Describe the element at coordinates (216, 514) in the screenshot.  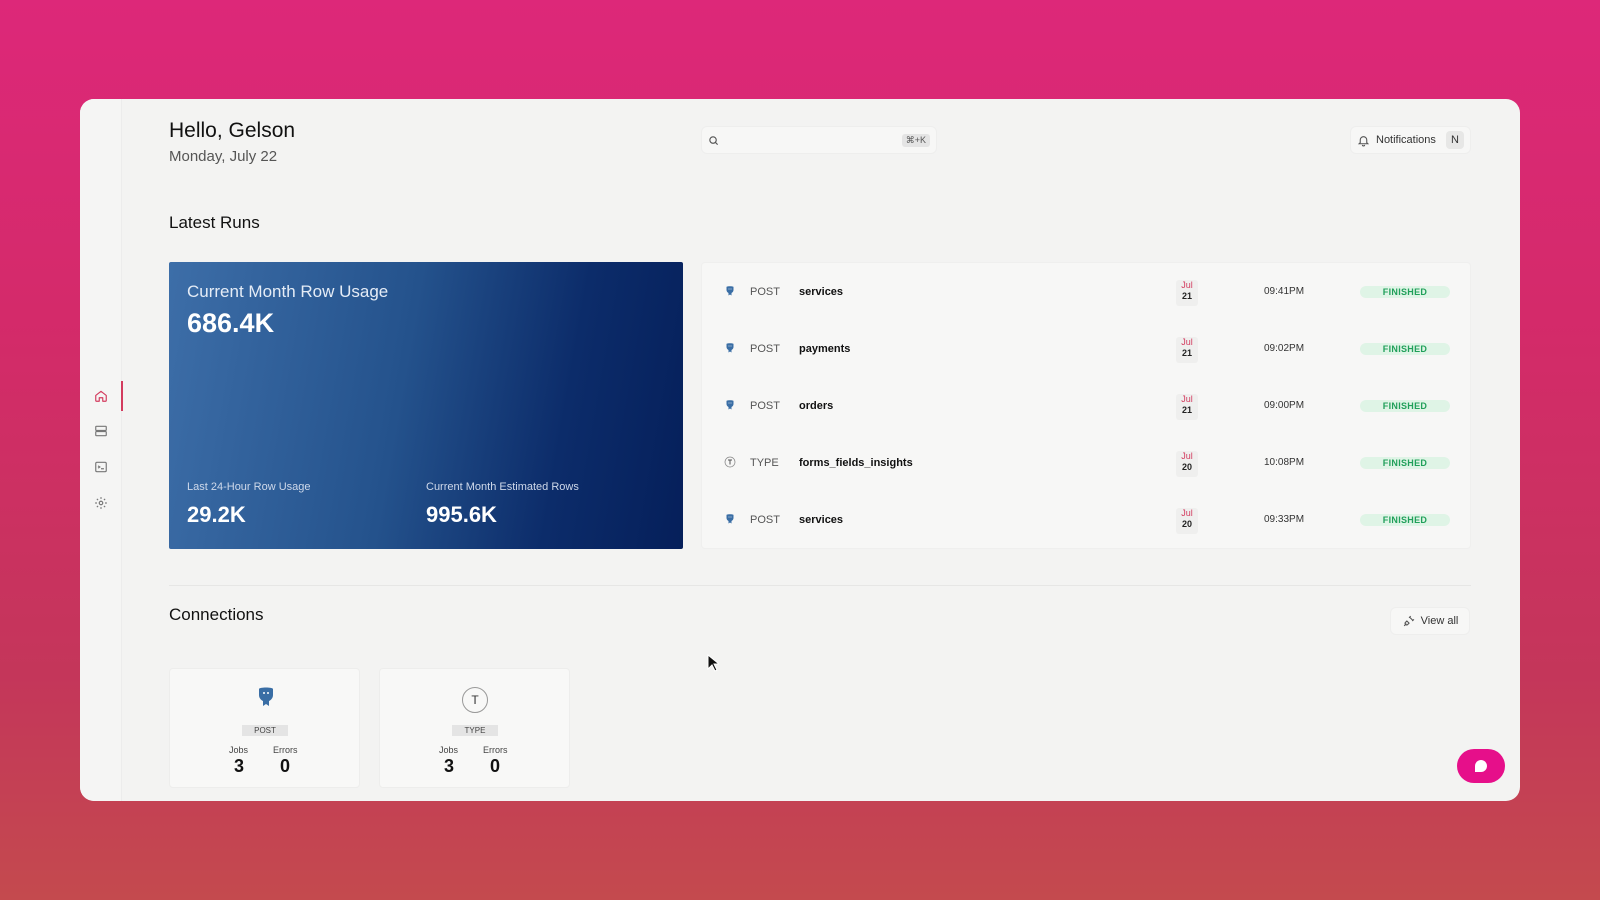
I see `last24-value: 29.2K` at that location.